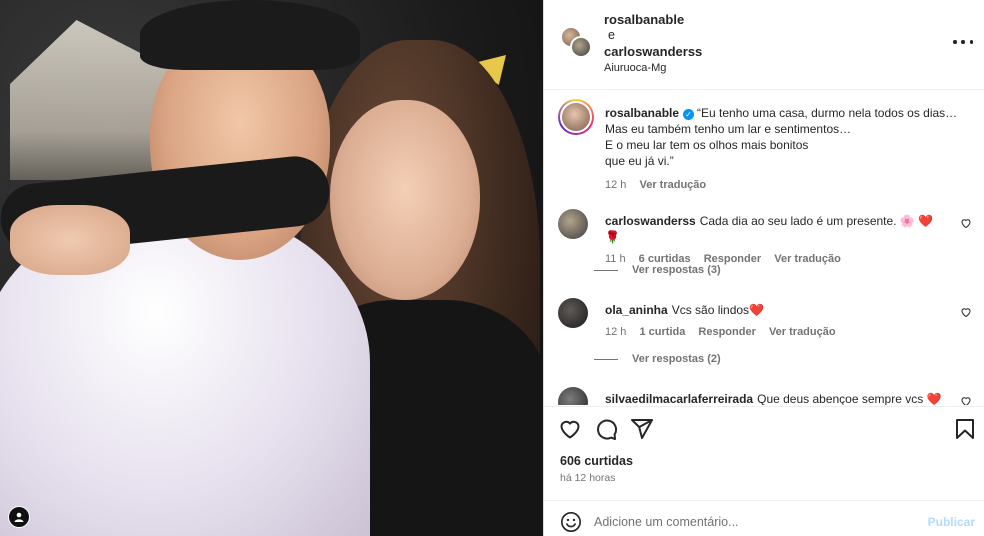  What do you see at coordinates (657, 359) in the screenshot?
I see `view-replies-link: Ver respostas (2)` at bounding box center [657, 359].